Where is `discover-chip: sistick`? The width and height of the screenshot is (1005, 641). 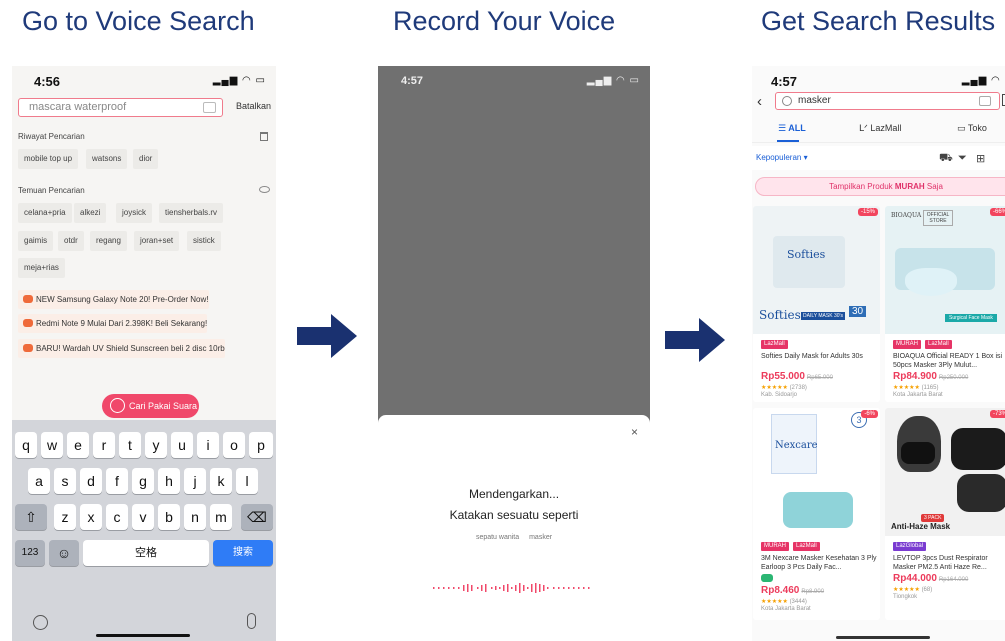 discover-chip: sistick is located at coordinates (204, 241).